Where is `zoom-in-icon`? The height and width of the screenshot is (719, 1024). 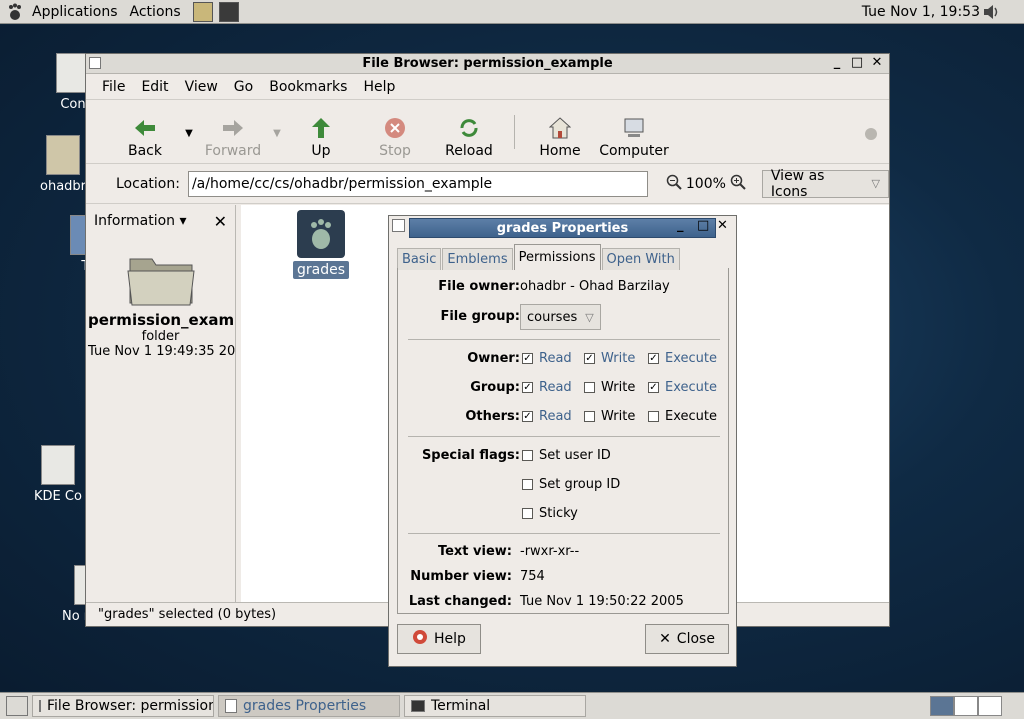 zoom-in-icon is located at coordinates (738, 184).